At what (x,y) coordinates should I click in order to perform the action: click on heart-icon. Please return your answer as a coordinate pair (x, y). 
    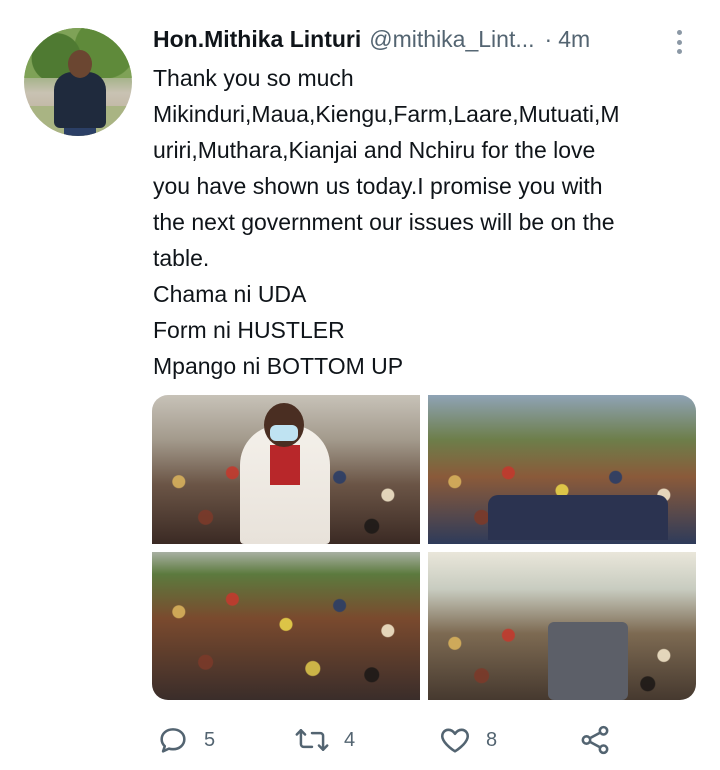
    Looking at the image, I should click on (455, 740).